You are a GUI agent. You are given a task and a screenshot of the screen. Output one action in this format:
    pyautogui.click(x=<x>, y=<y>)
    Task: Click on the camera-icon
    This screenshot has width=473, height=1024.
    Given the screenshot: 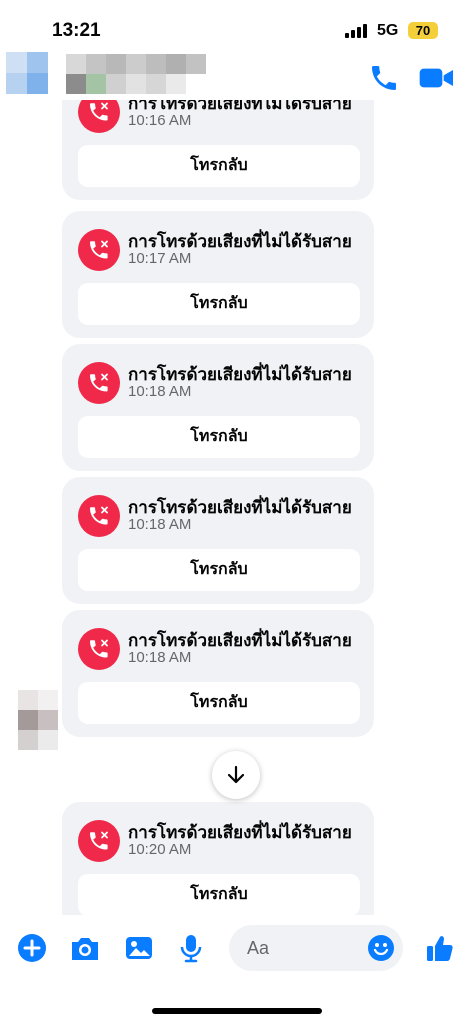 What is the action you would take?
    pyautogui.click(x=84, y=948)
    